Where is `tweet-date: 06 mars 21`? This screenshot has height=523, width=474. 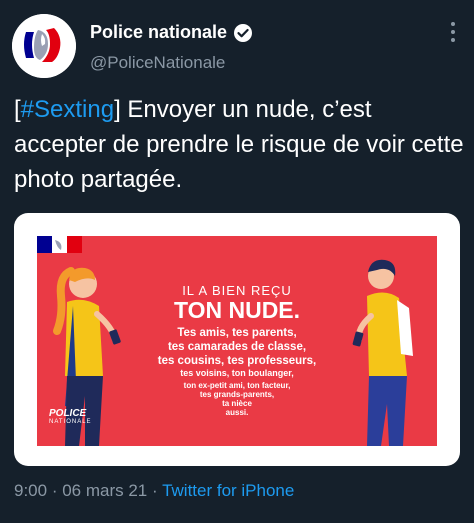 tweet-date: 06 mars 21 is located at coordinates (104, 490).